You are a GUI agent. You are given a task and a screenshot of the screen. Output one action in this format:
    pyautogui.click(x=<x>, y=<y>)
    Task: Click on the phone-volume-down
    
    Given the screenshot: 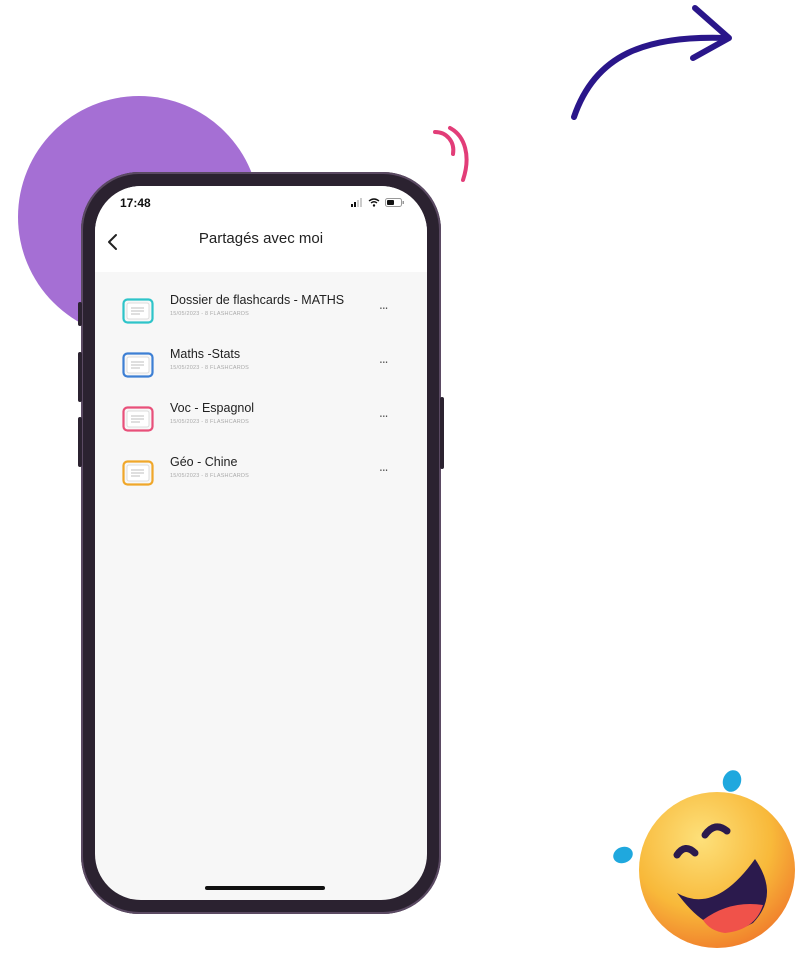 What is the action you would take?
    pyautogui.click(x=80, y=442)
    